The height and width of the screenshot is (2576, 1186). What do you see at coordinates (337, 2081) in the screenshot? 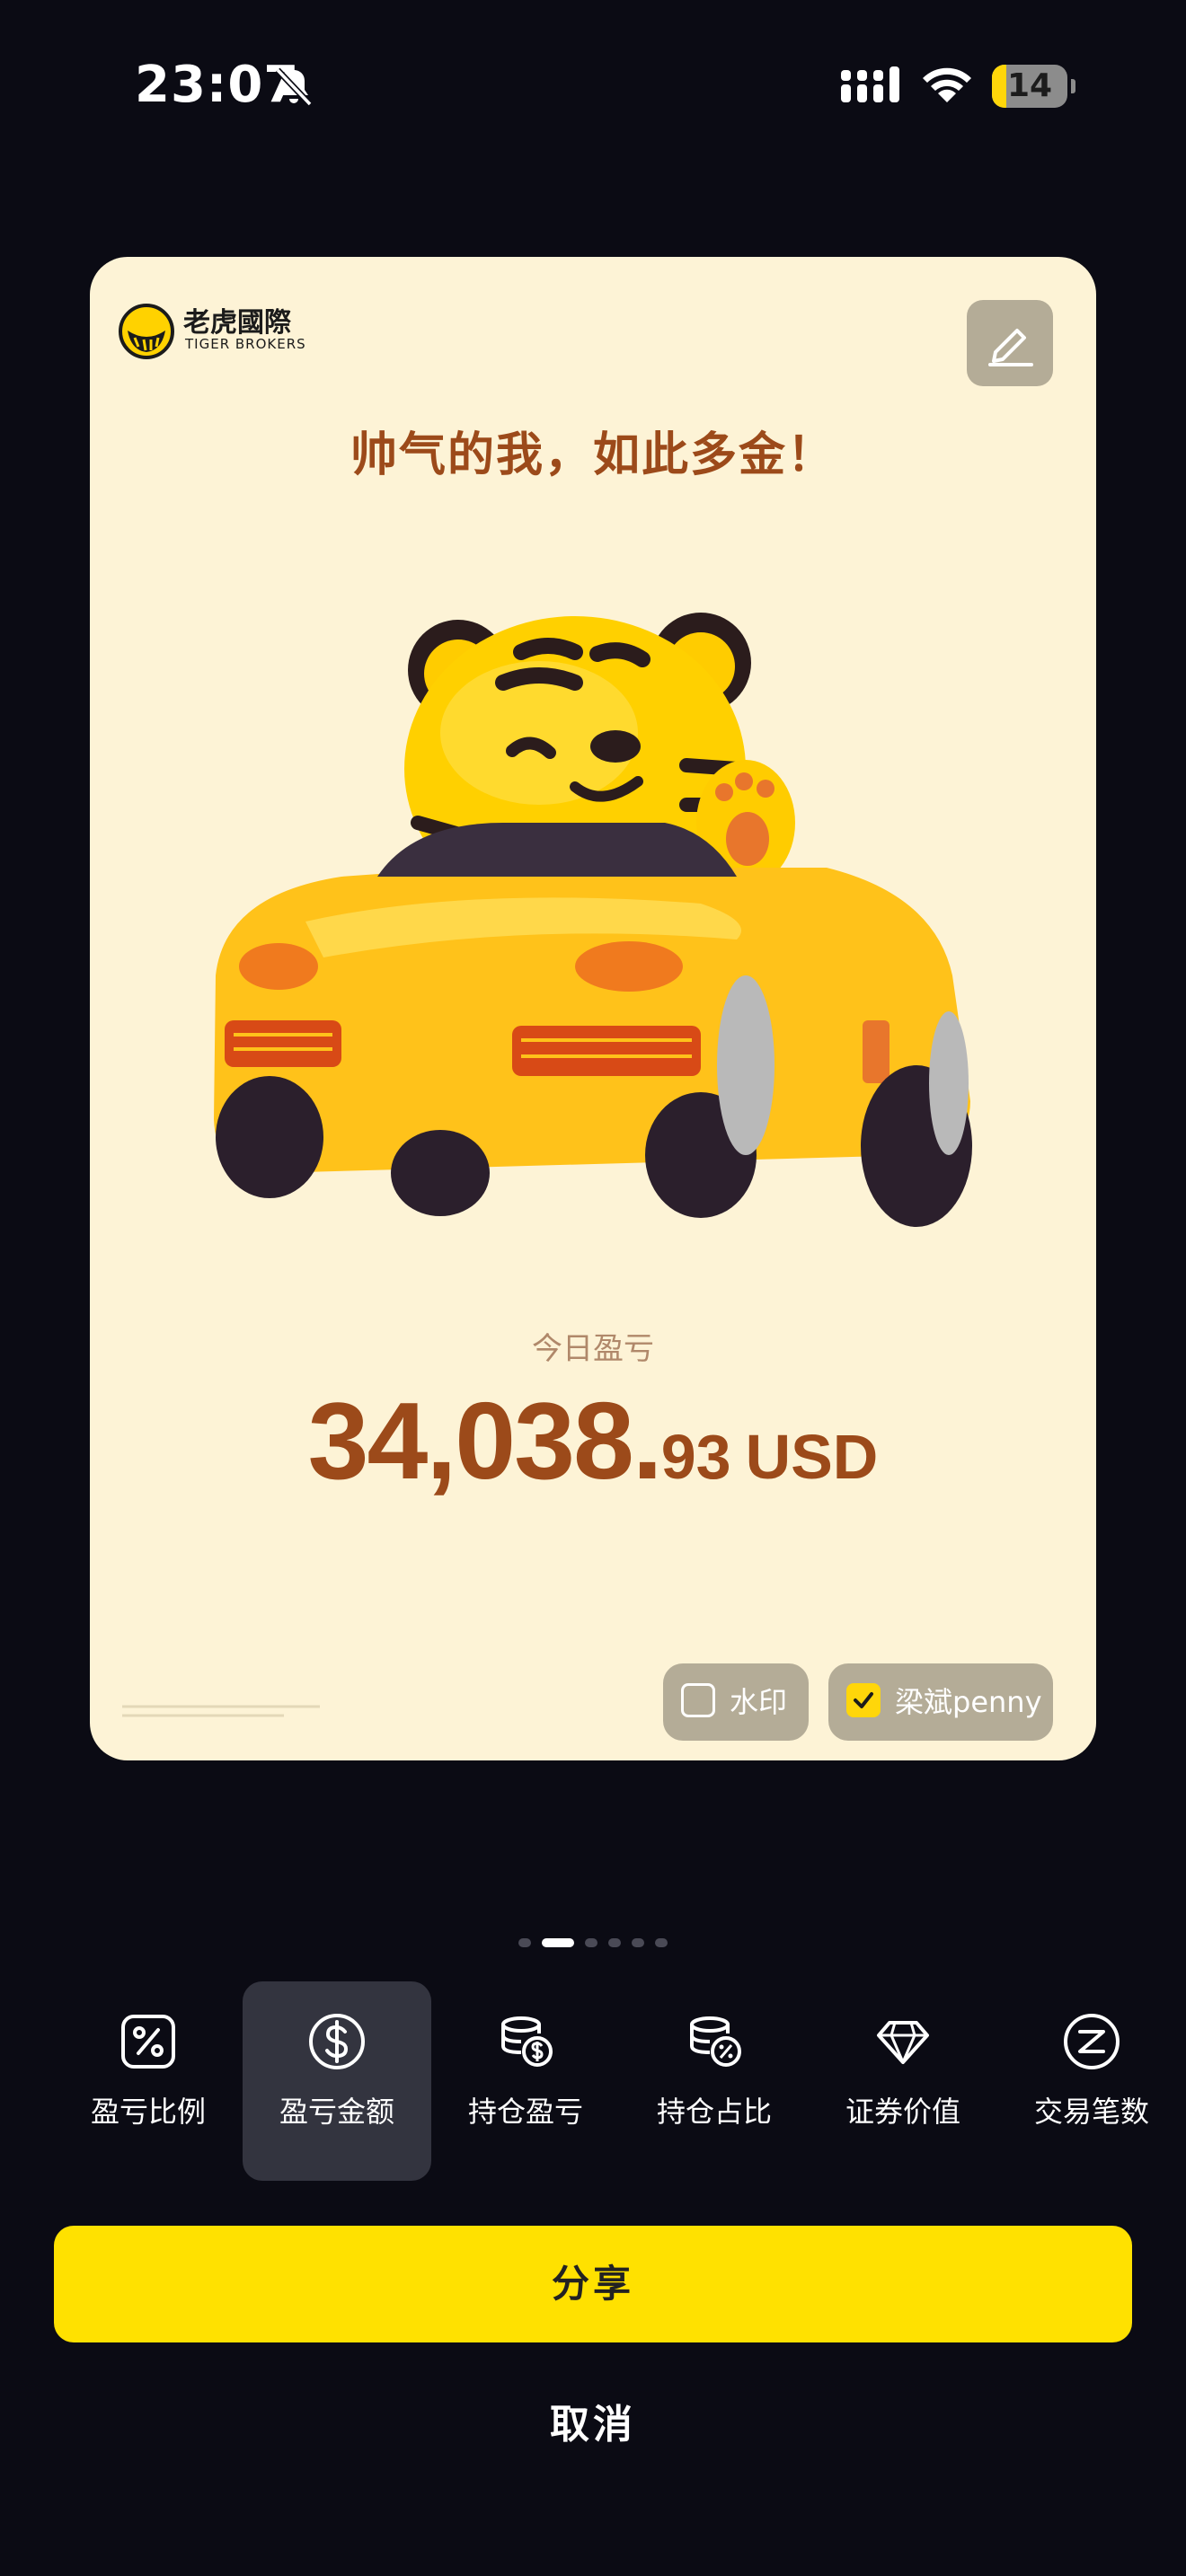
I see `tab-pnl-amount: 盈亏金额` at bounding box center [337, 2081].